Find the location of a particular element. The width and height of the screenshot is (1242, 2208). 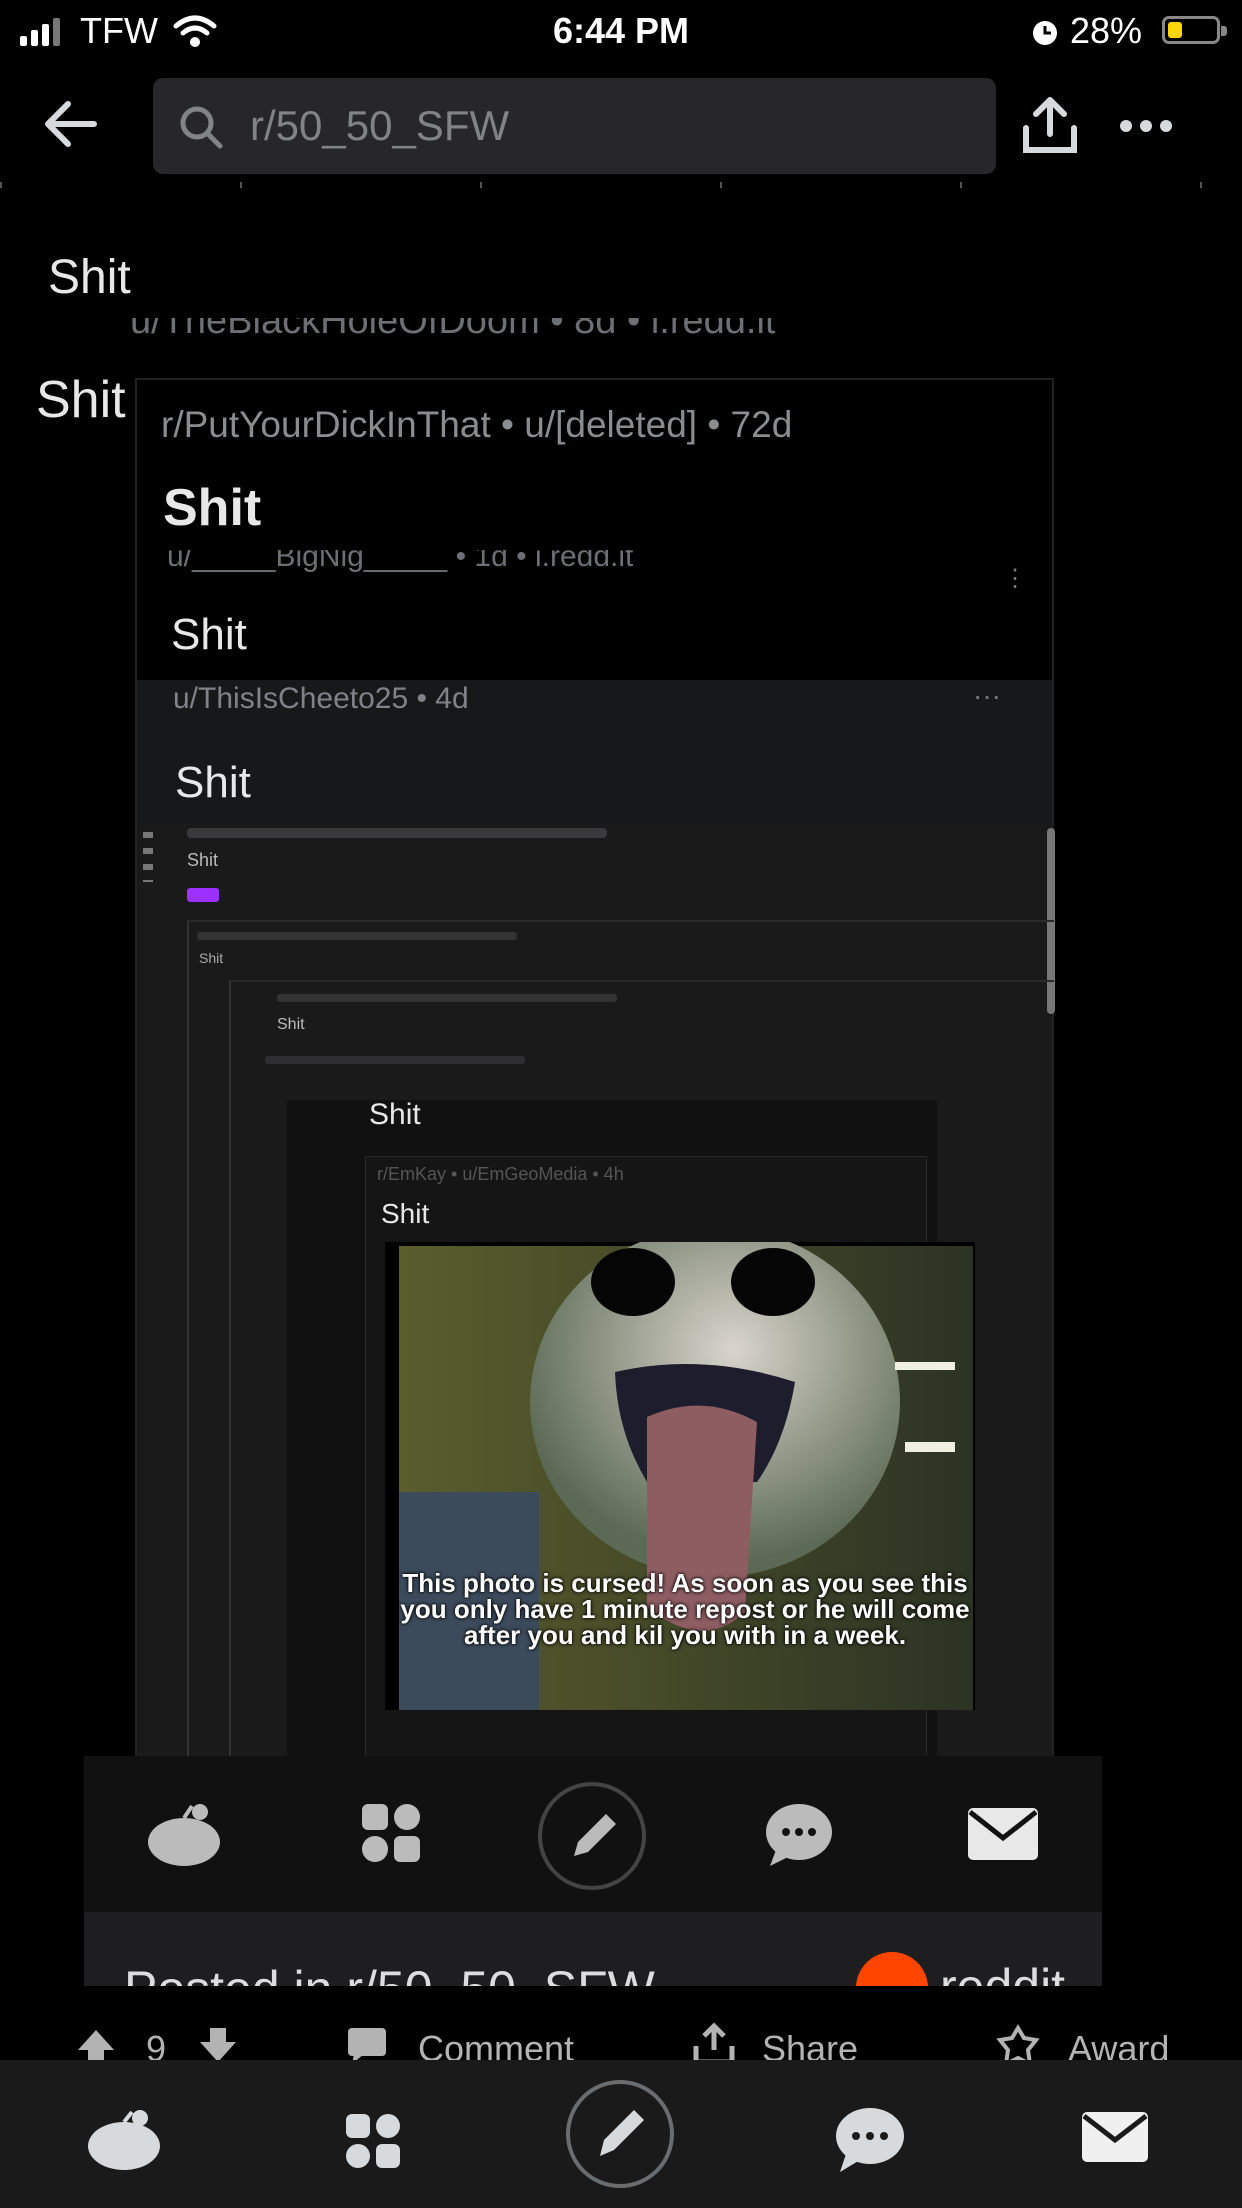

inner-footer: Posted in r/50_50_SFW reddit is located at coordinates (593, 1949).